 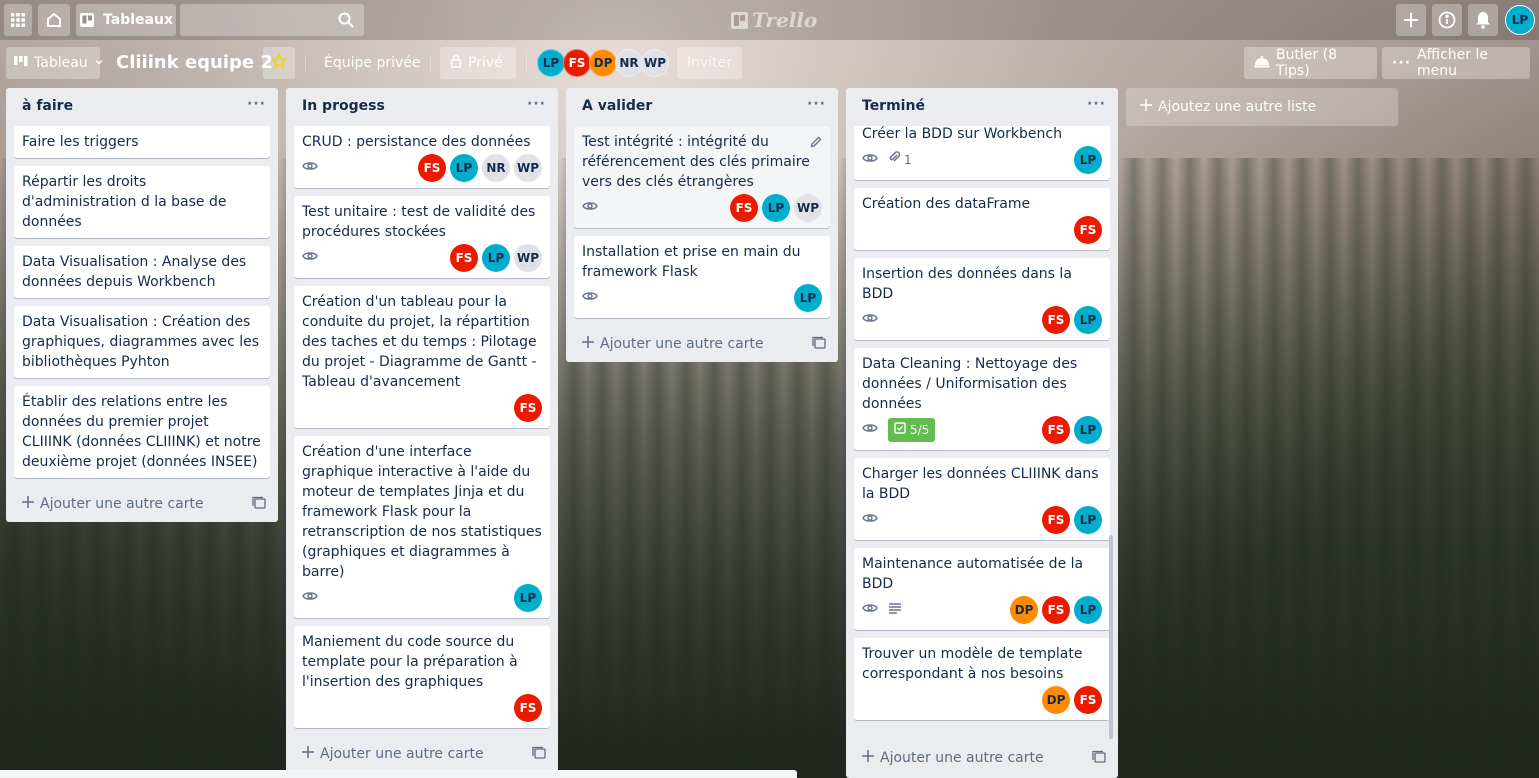 What do you see at coordinates (372, 63) in the screenshot?
I see `team-button: Équipe privée` at bounding box center [372, 63].